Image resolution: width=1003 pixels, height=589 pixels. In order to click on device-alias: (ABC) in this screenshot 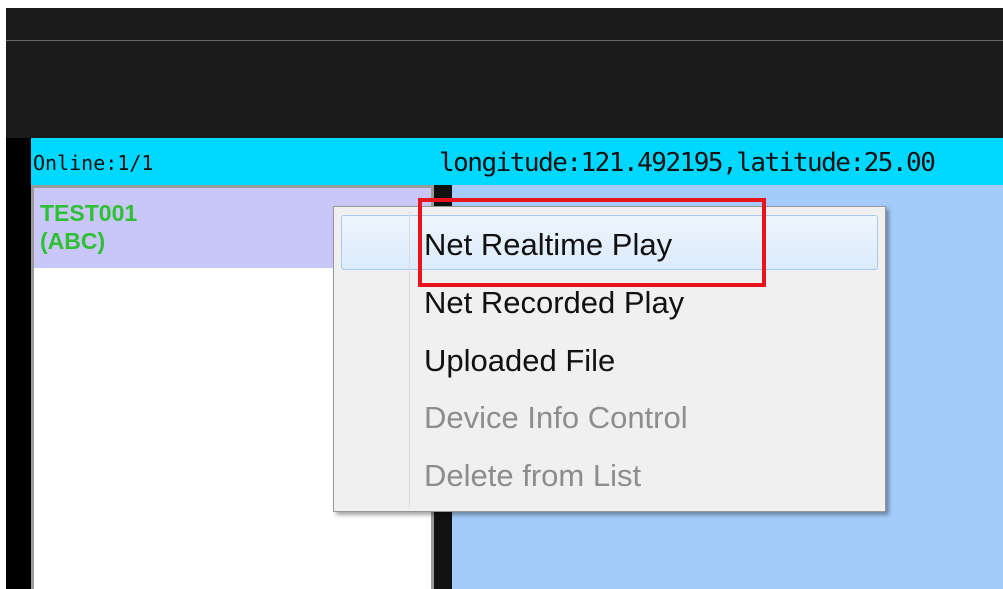, I will do `click(73, 241)`.